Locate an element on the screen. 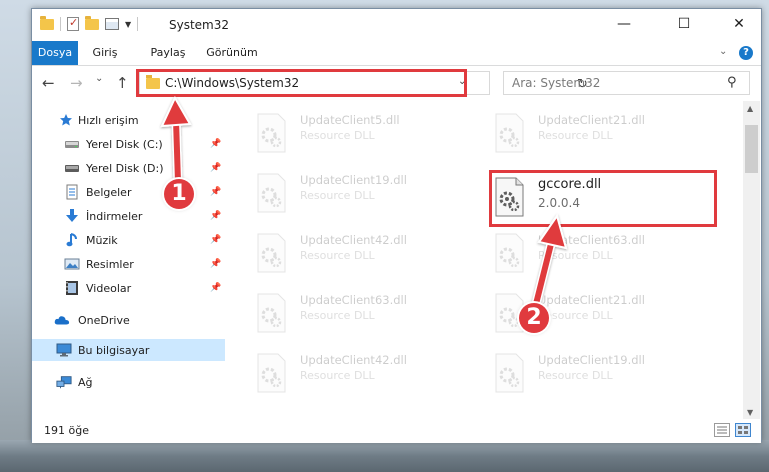 The width and height of the screenshot is (769, 472). close-button: ✕ is located at coordinates (739, 24).